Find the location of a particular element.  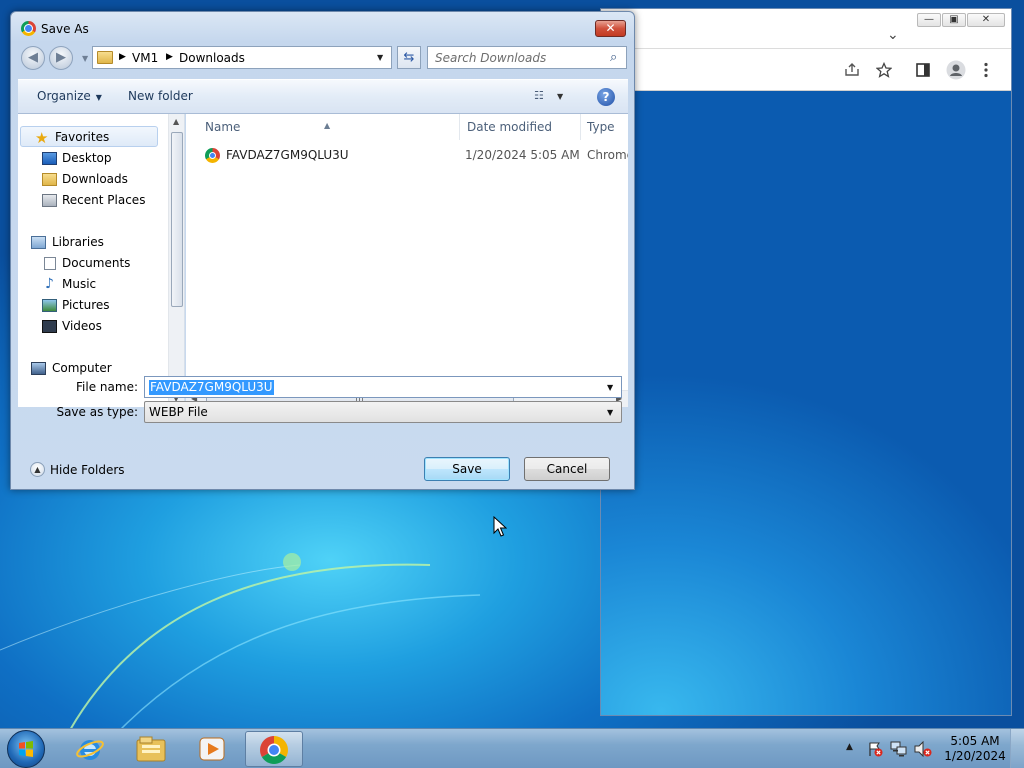

address-bar: ▶ VM1 ▶ Downloads ▼ is located at coordinates (242, 57).